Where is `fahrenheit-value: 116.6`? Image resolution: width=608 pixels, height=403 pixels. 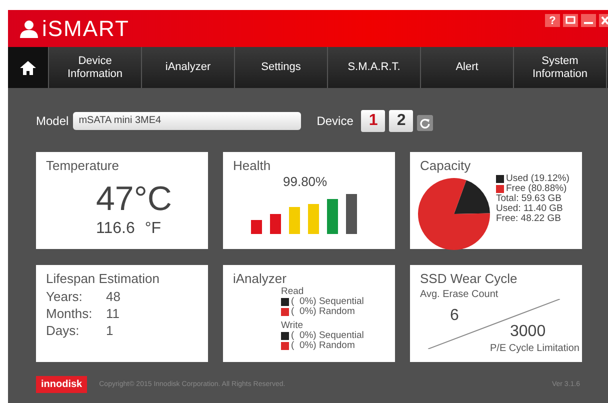 fahrenheit-value: 116.6 is located at coordinates (115, 229).